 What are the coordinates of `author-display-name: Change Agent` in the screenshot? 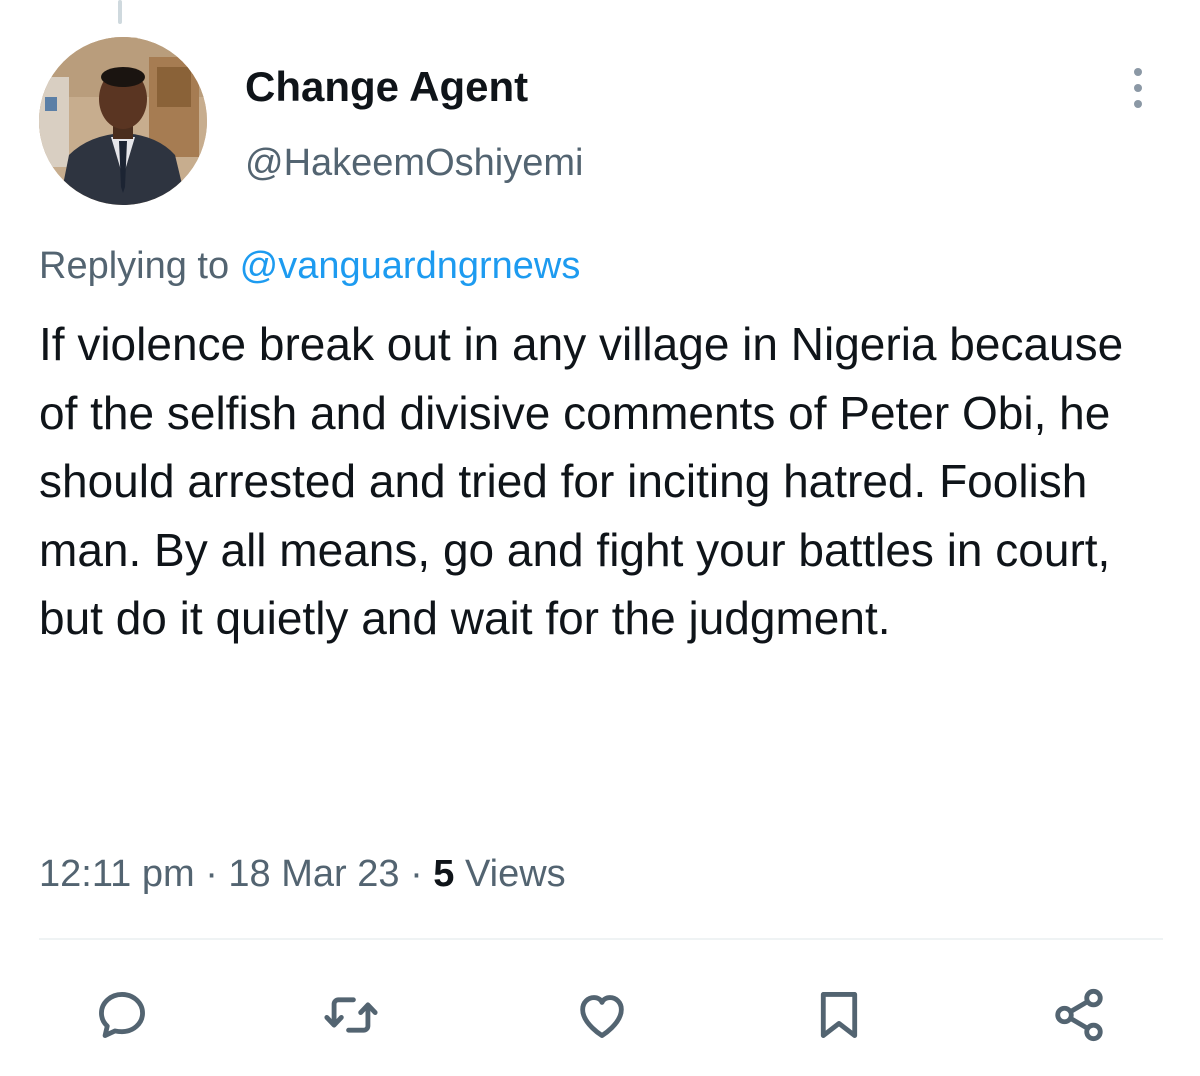 It's located at (386, 87).